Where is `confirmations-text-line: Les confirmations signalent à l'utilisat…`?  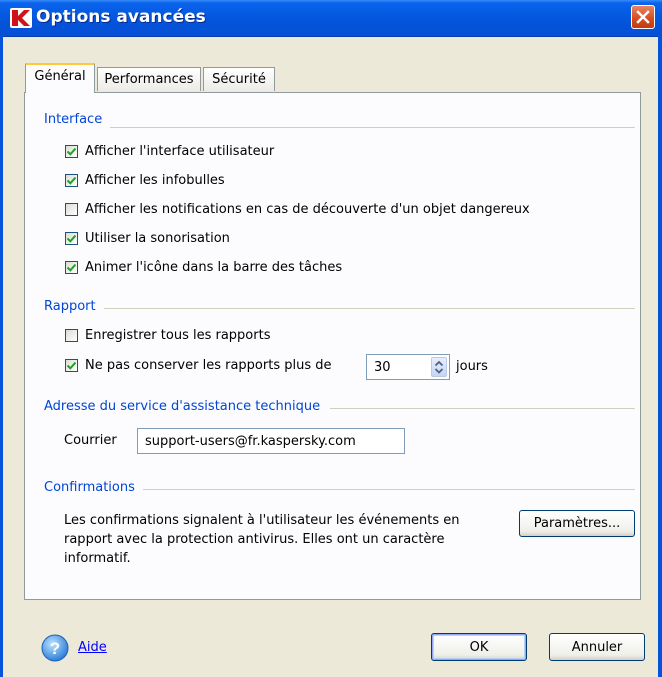 confirmations-text-line: Les confirmations signalent à l'utilisat… is located at coordinates (262, 520).